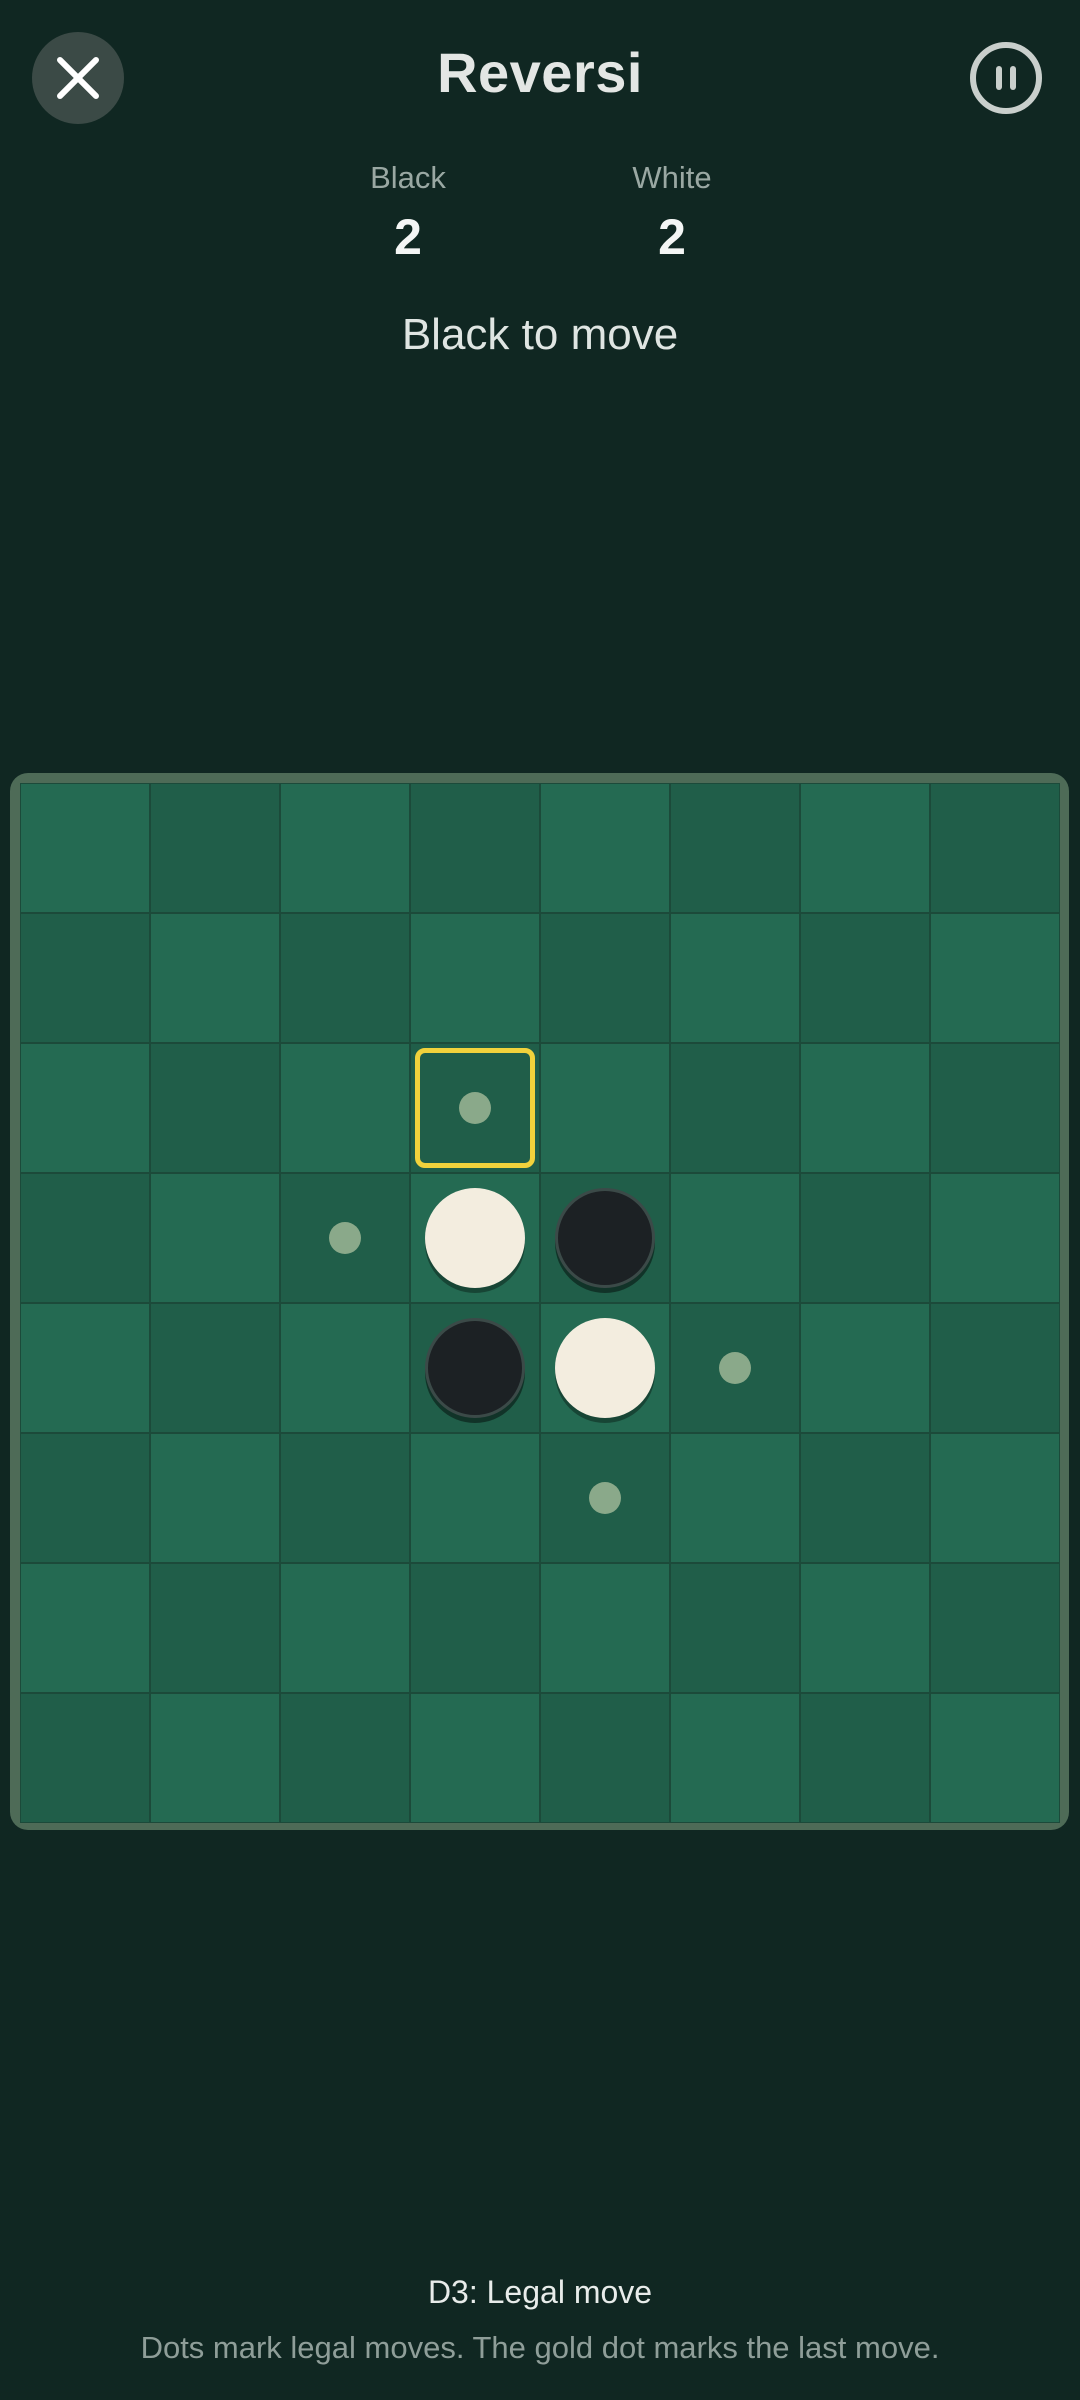 This screenshot has width=1080, height=2400. Describe the element at coordinates (995, 848) in the screenshot. I see `board-cell-h1` at that location.